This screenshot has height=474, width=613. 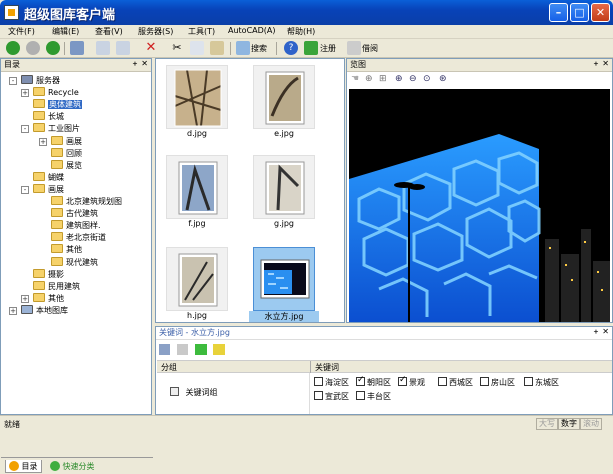 I want to click on keyword-checkbox: 房山区, so click(x=497, y=382).